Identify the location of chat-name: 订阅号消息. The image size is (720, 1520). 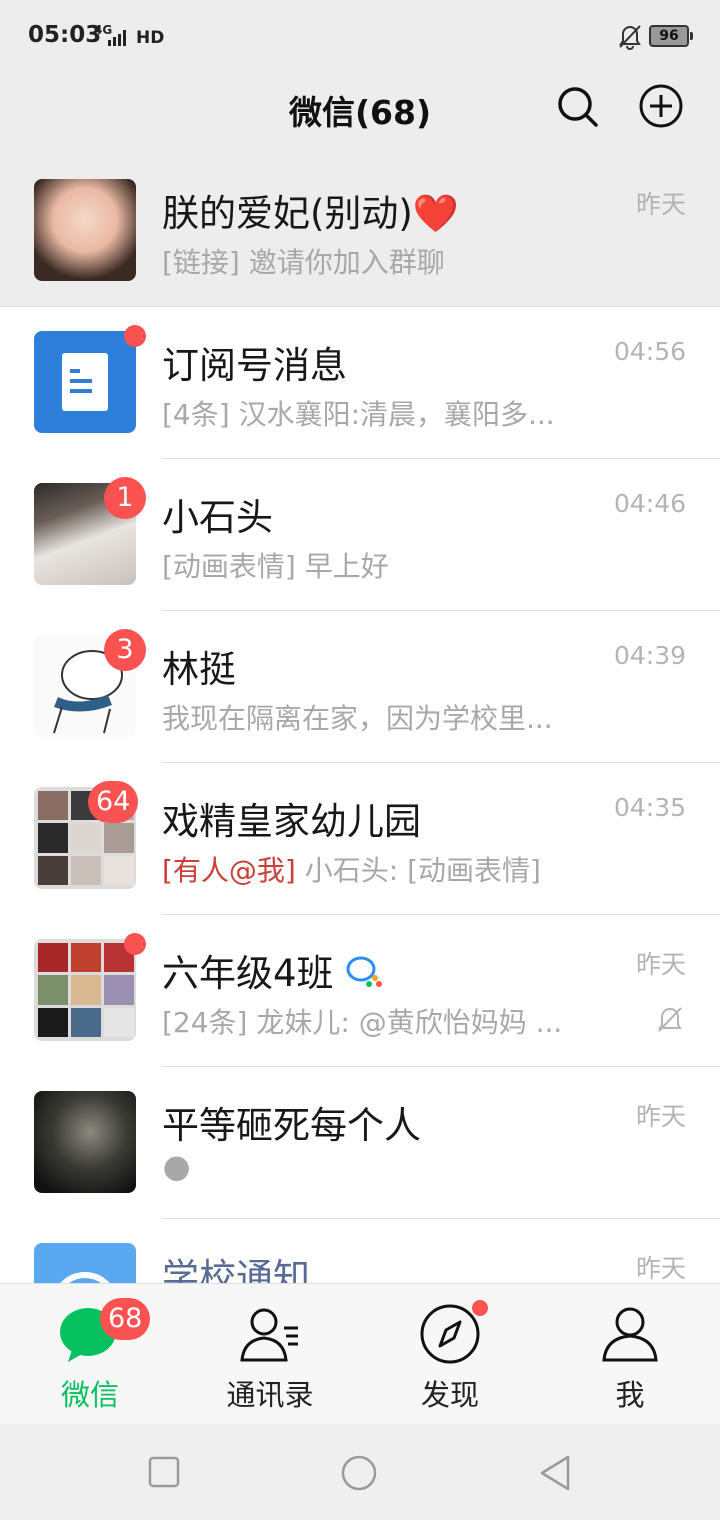
(254, 365).